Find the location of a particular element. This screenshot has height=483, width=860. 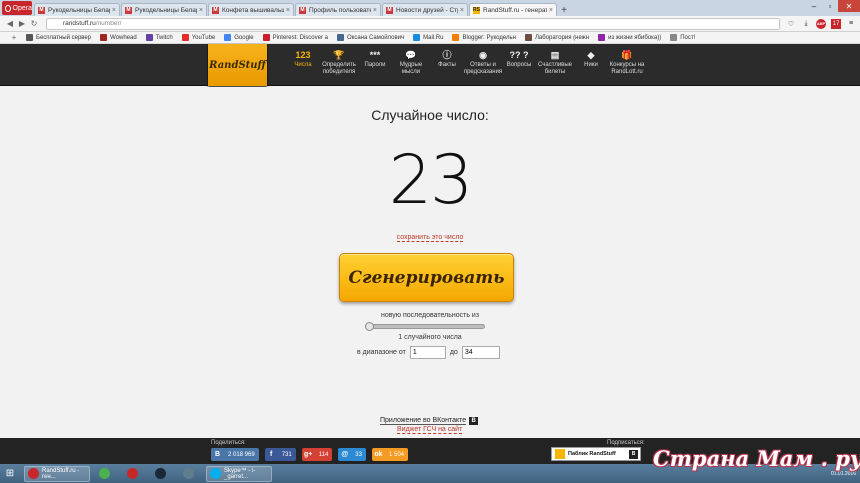

odnoklassniki-icon: ok is located at coordinates (378, 454).